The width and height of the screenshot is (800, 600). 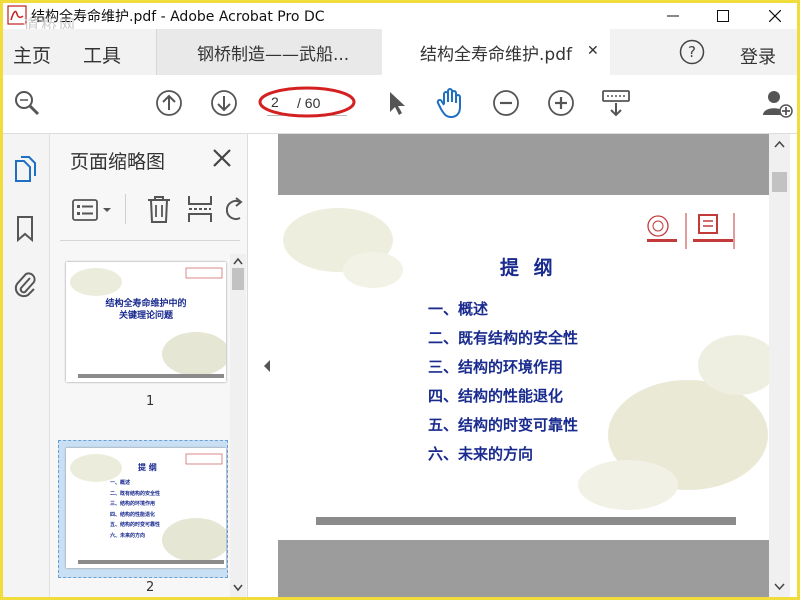 What do you see at coordinates (458, 309) in the screenshot?
I see `outline-item-1: 一、概述` at bounding box center [458, 309].